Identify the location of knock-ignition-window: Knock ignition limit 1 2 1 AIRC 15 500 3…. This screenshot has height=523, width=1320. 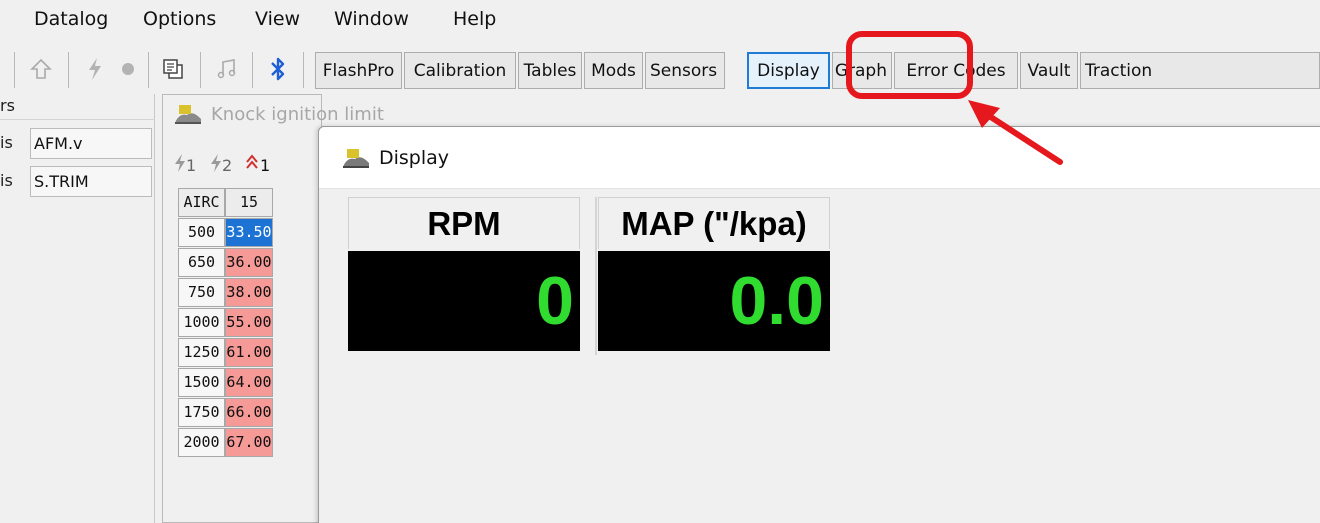
(273, 308).